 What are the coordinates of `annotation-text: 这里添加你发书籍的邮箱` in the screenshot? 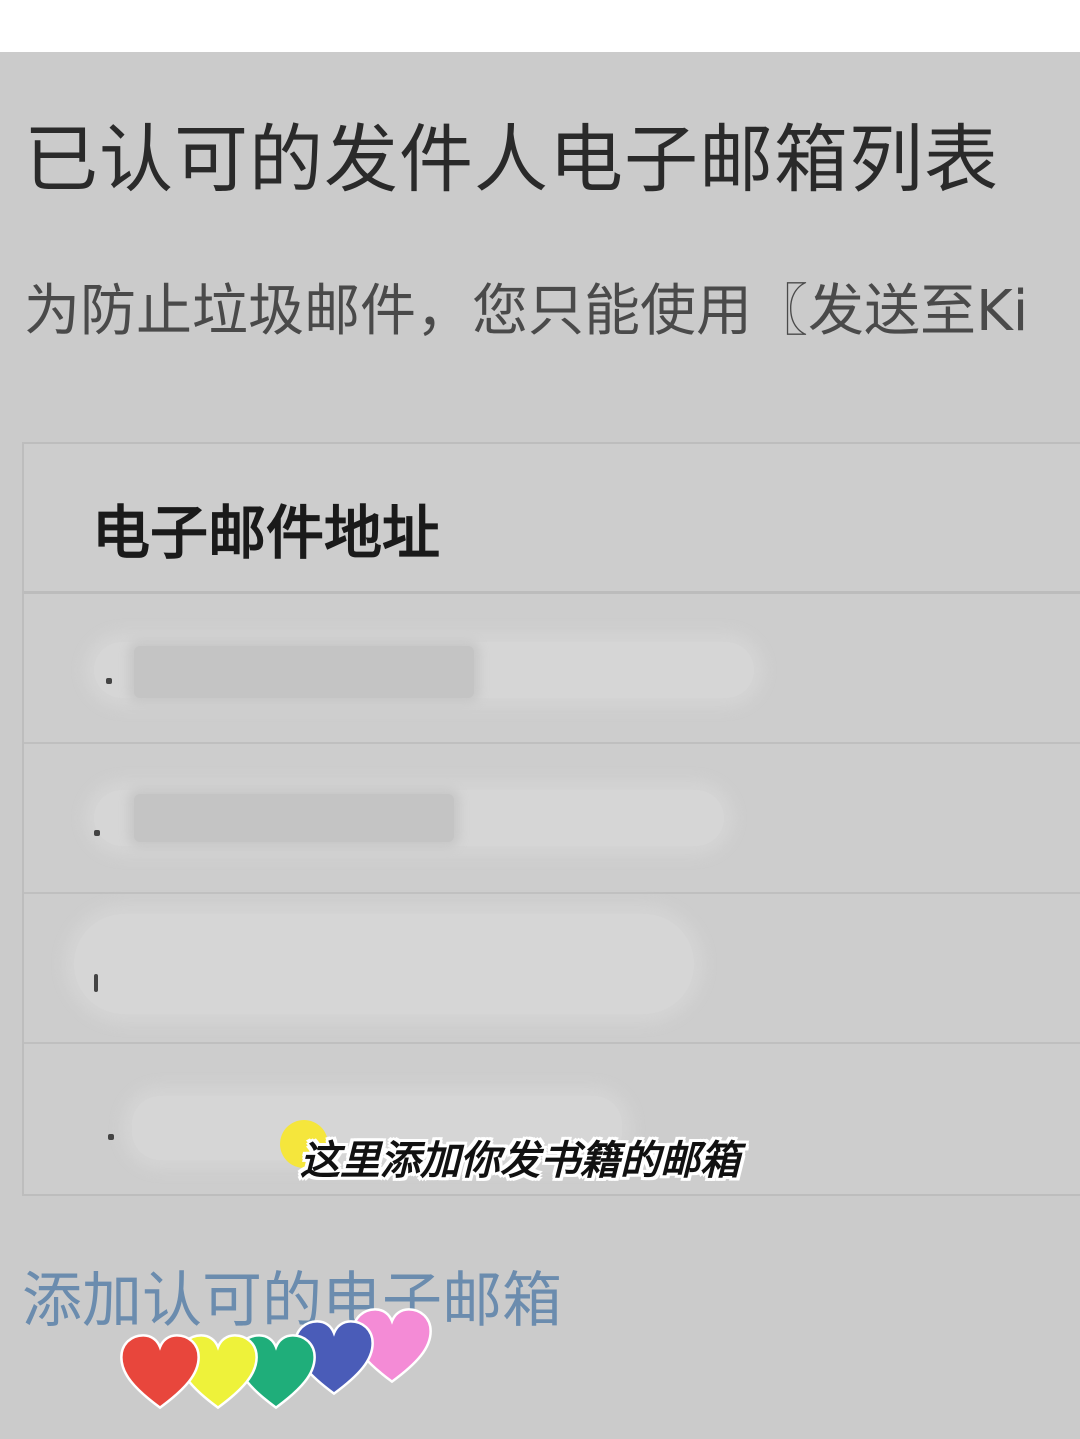 It's located at (520, 1160).